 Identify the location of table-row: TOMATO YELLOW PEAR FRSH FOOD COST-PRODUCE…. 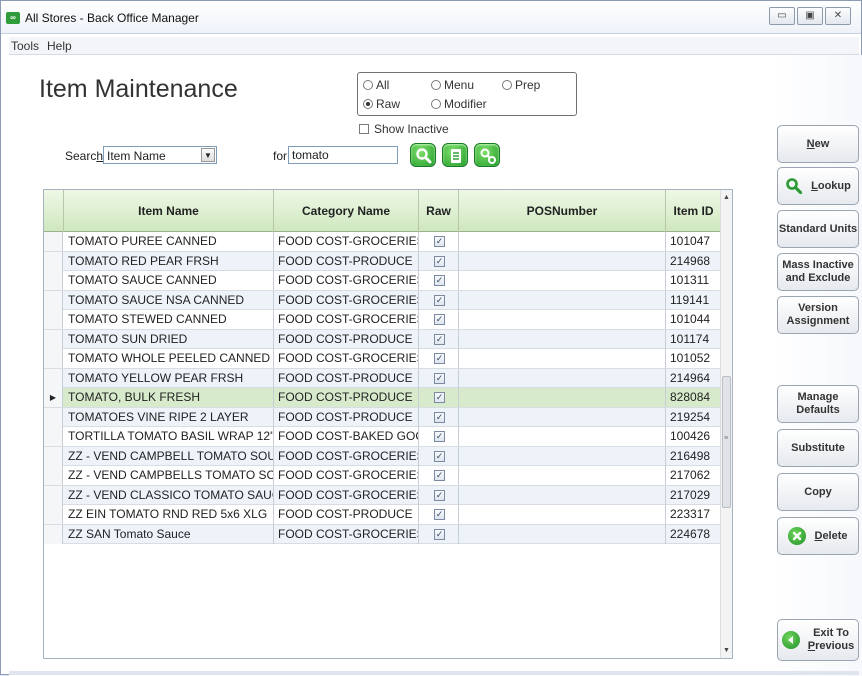
(383, 378).